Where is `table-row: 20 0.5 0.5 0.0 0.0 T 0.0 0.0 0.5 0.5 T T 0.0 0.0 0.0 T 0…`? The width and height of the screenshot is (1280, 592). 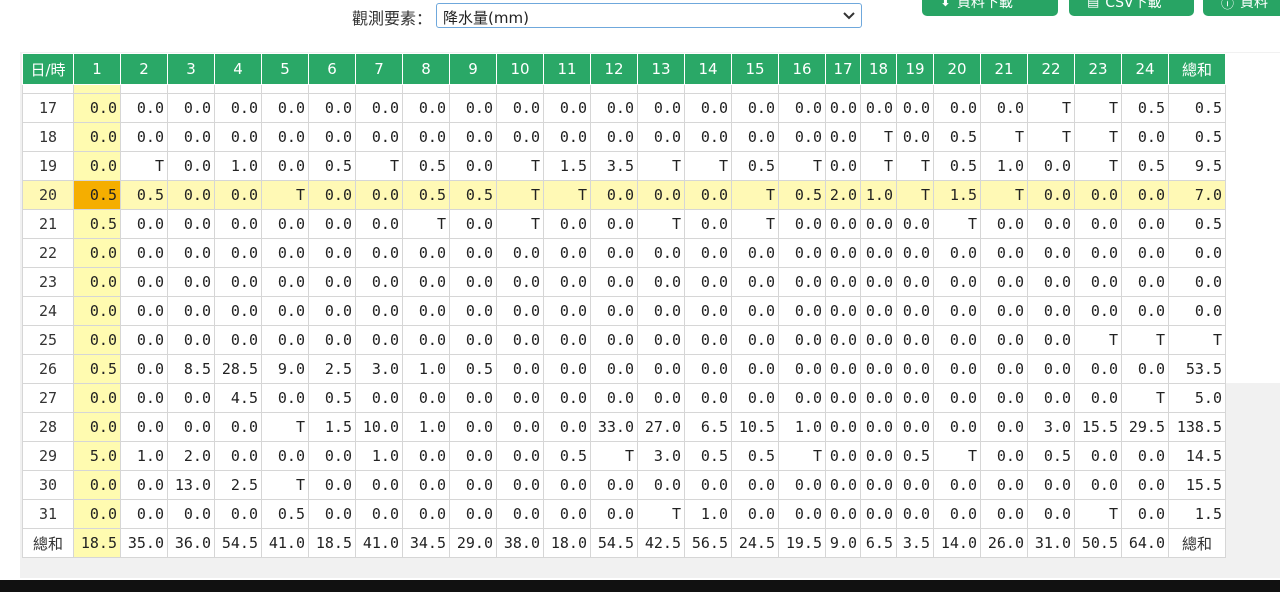 table-row: 20 0.5 0.5 0.0 0.0 T 0.0 0.0 0.5 0.5 T T 0.0 0.0 0.0 T 0… is located at coordinates (624, 195).